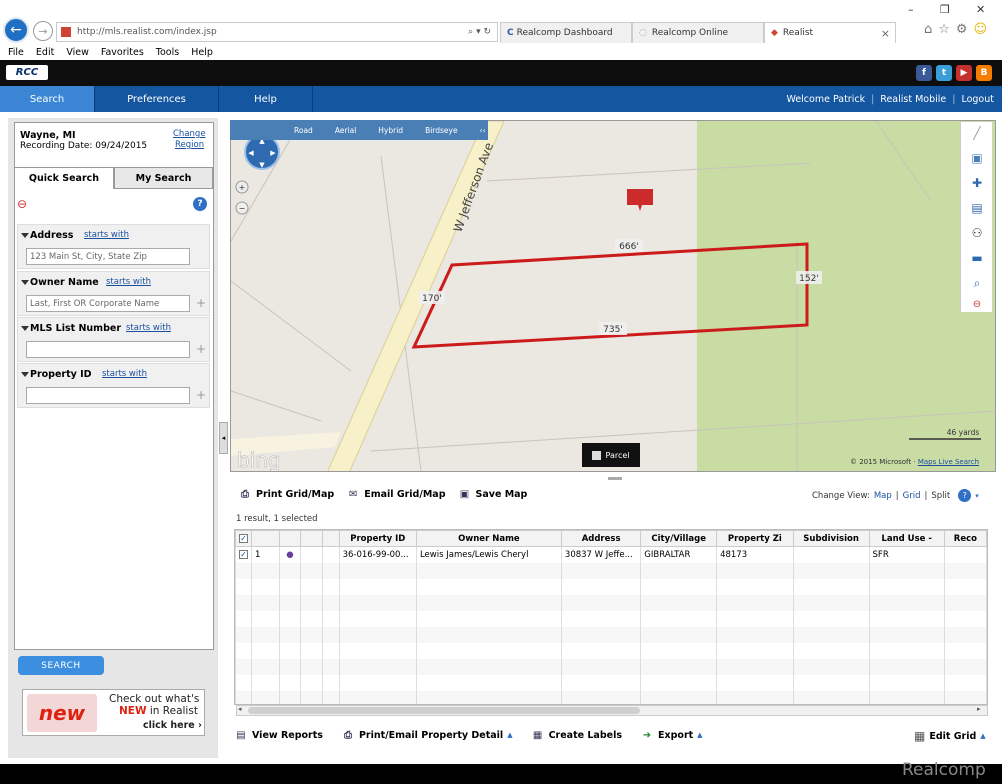 The height and width of the screenshot is (784, 1002). I want to click on home-icon: ⌂, so click(931, 29).